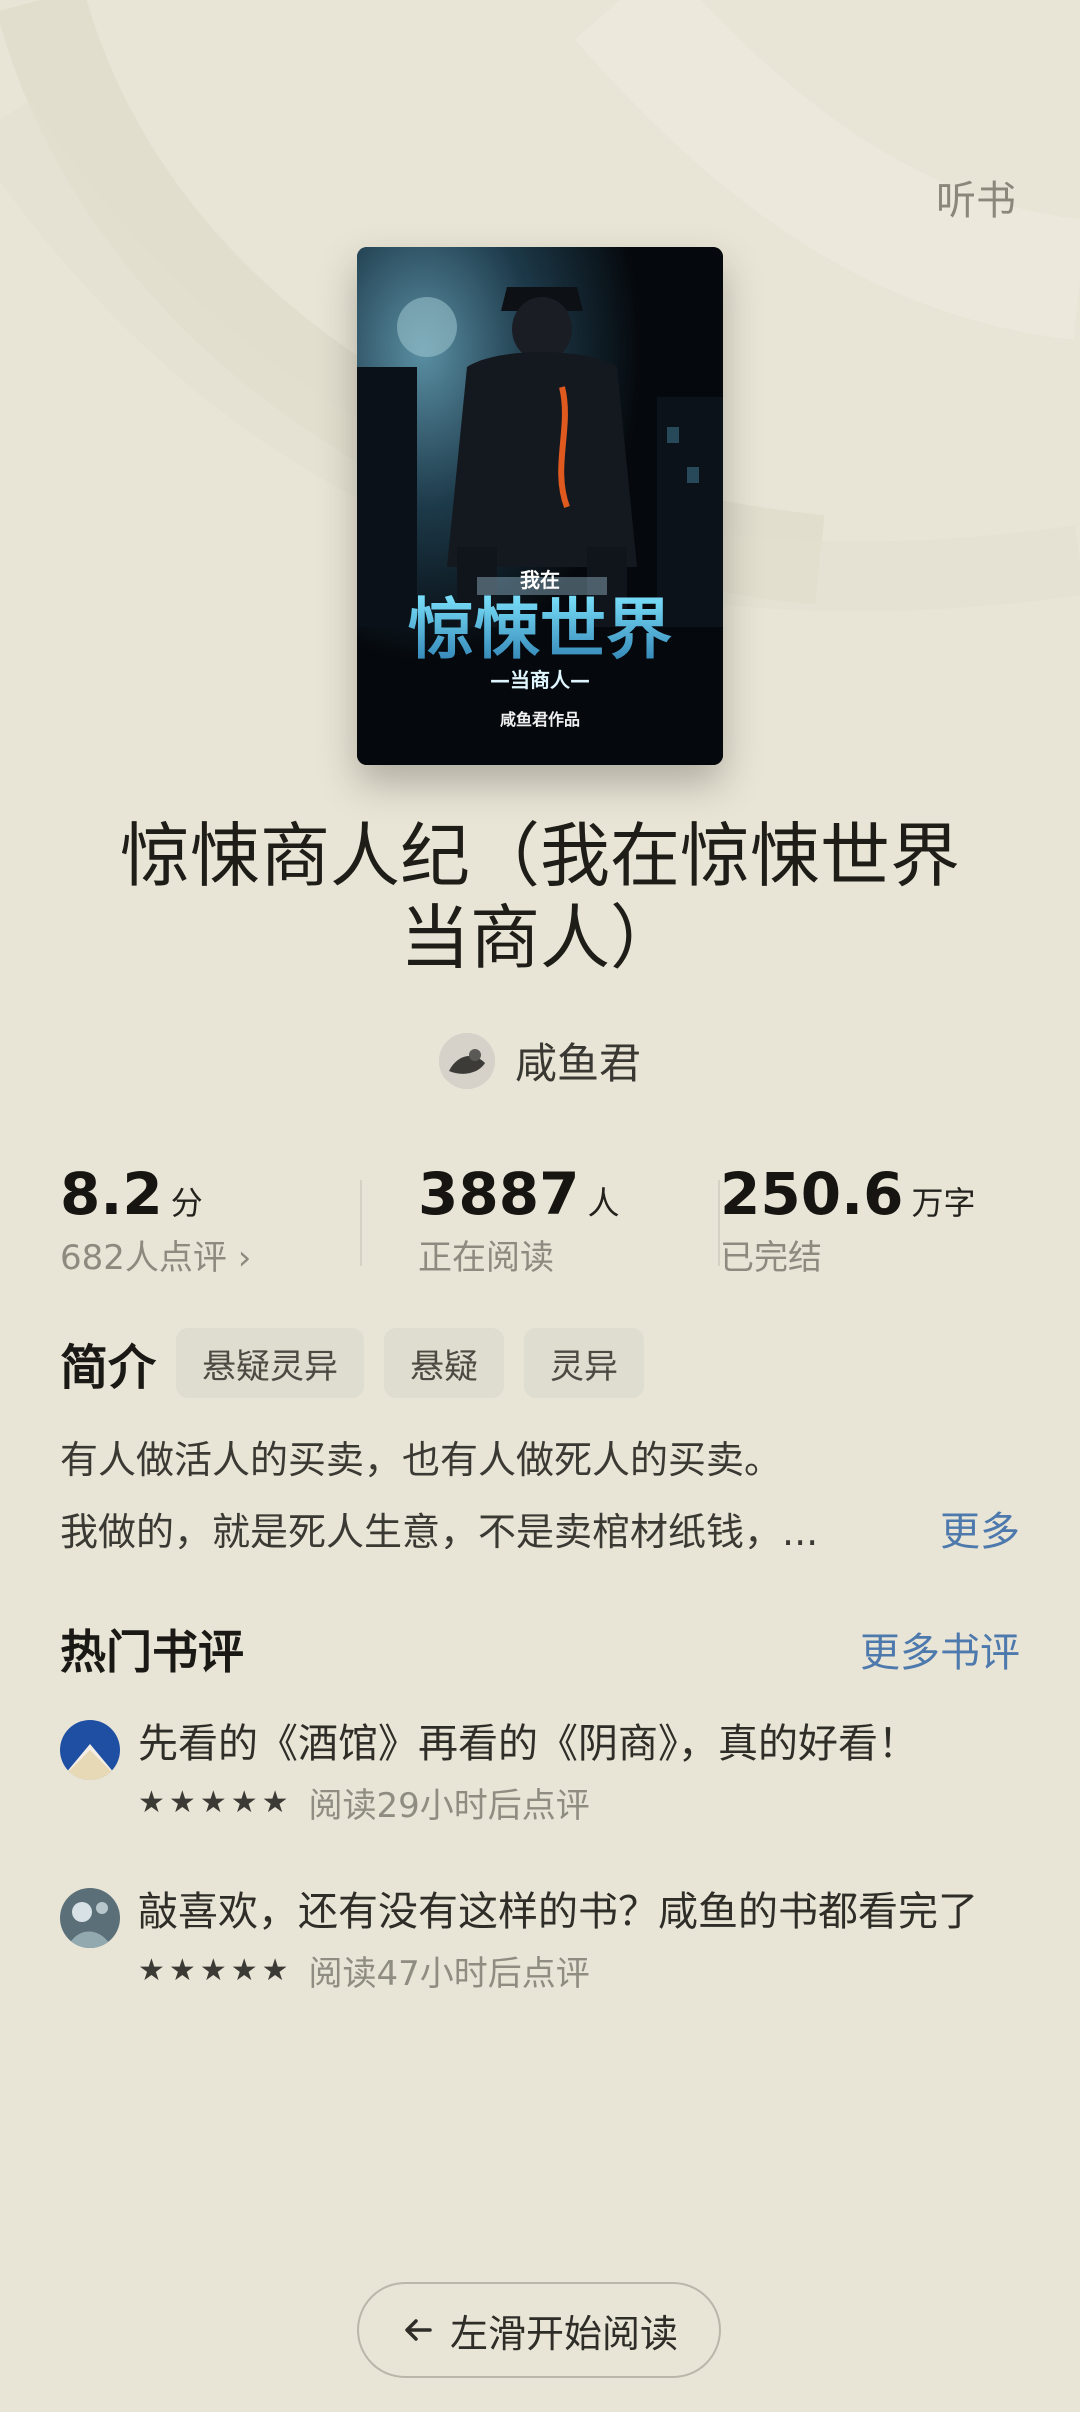  Describe the element at coordinates (577, 1063) in the screenshot. I see `author-name: 咸鱼君` at that location.